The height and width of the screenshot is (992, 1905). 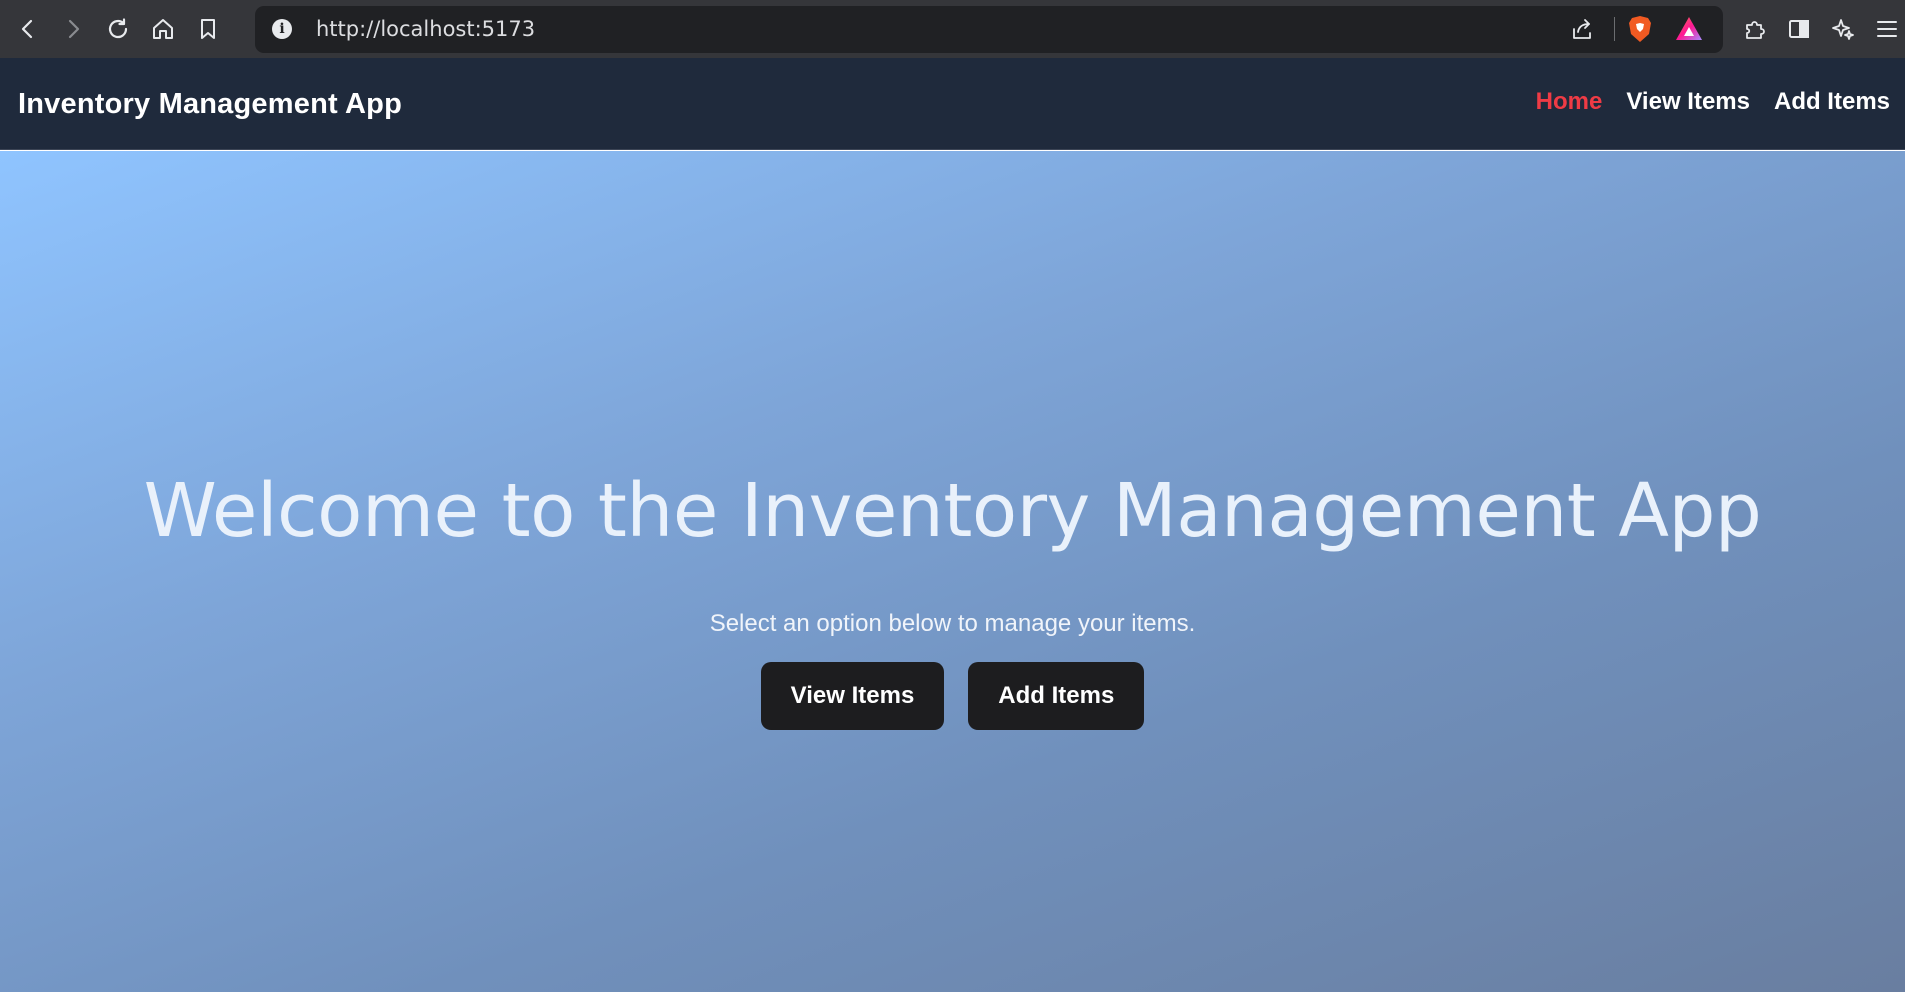 I want to click on view-items-button: View Items, so click(x=852, y=695).